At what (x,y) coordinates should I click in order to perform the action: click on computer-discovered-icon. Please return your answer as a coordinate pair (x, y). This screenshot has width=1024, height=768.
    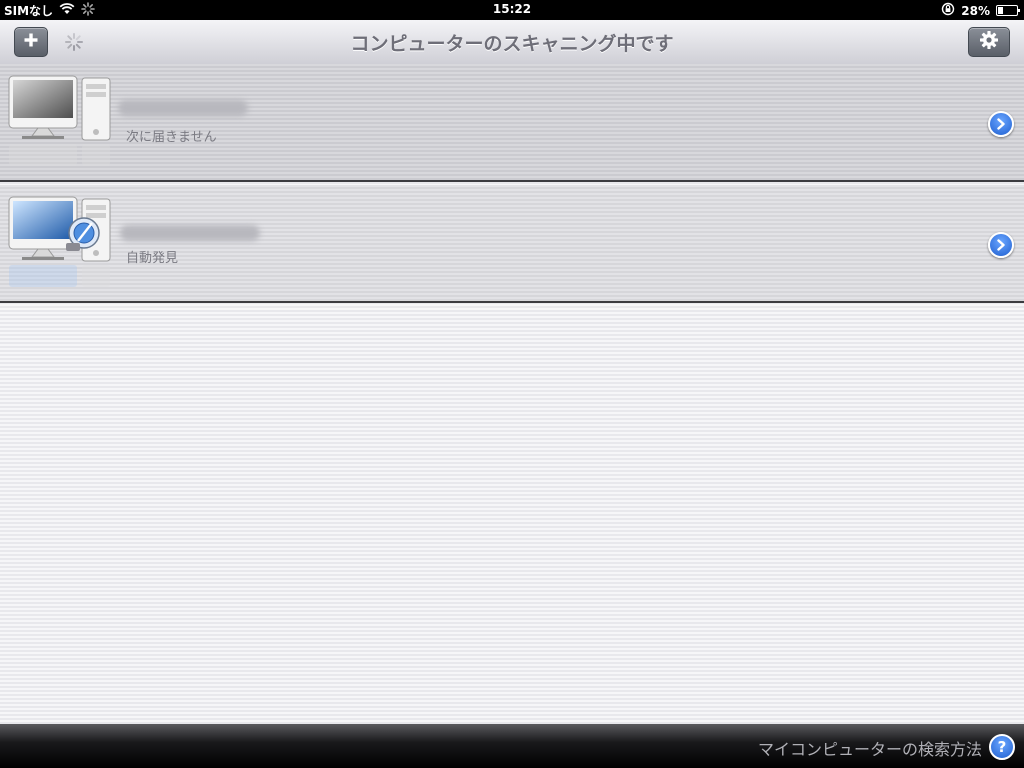
    Looking at the image, I should click on (60, 243).